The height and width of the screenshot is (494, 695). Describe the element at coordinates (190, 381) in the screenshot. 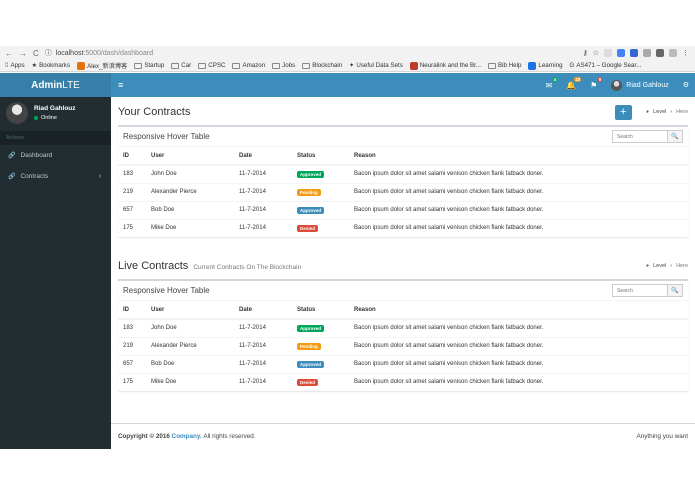

I see `cell-user: Mike Doe` at that location.